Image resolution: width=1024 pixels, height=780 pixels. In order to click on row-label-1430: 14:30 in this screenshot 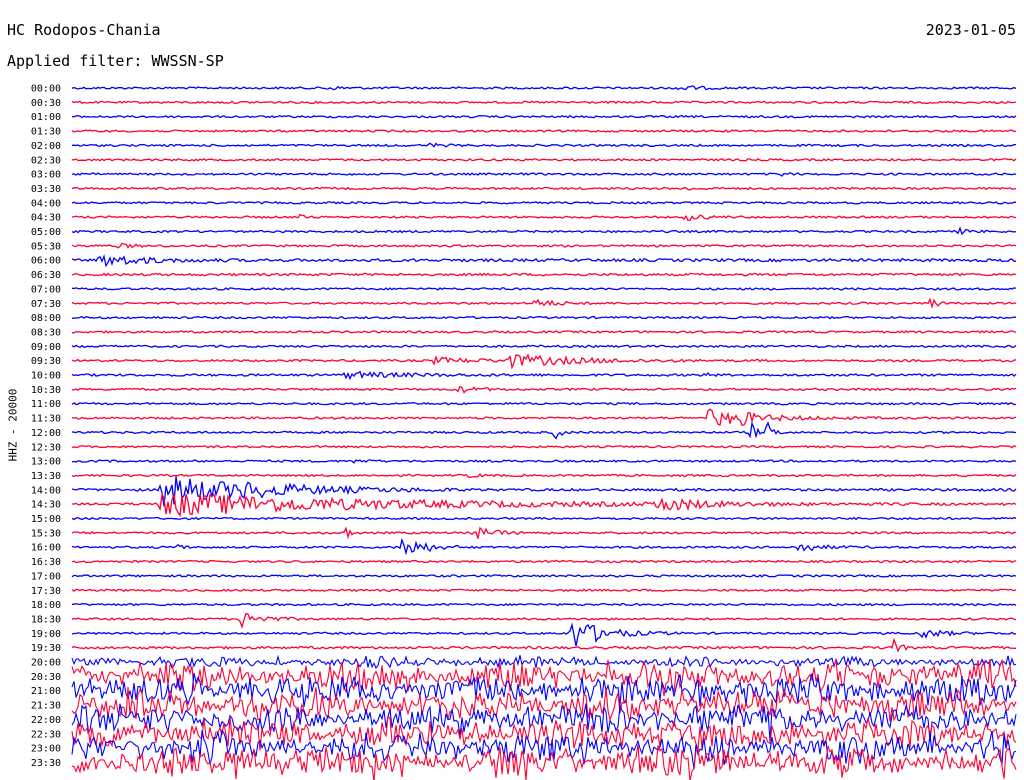, I will do `click(46, 505)`.